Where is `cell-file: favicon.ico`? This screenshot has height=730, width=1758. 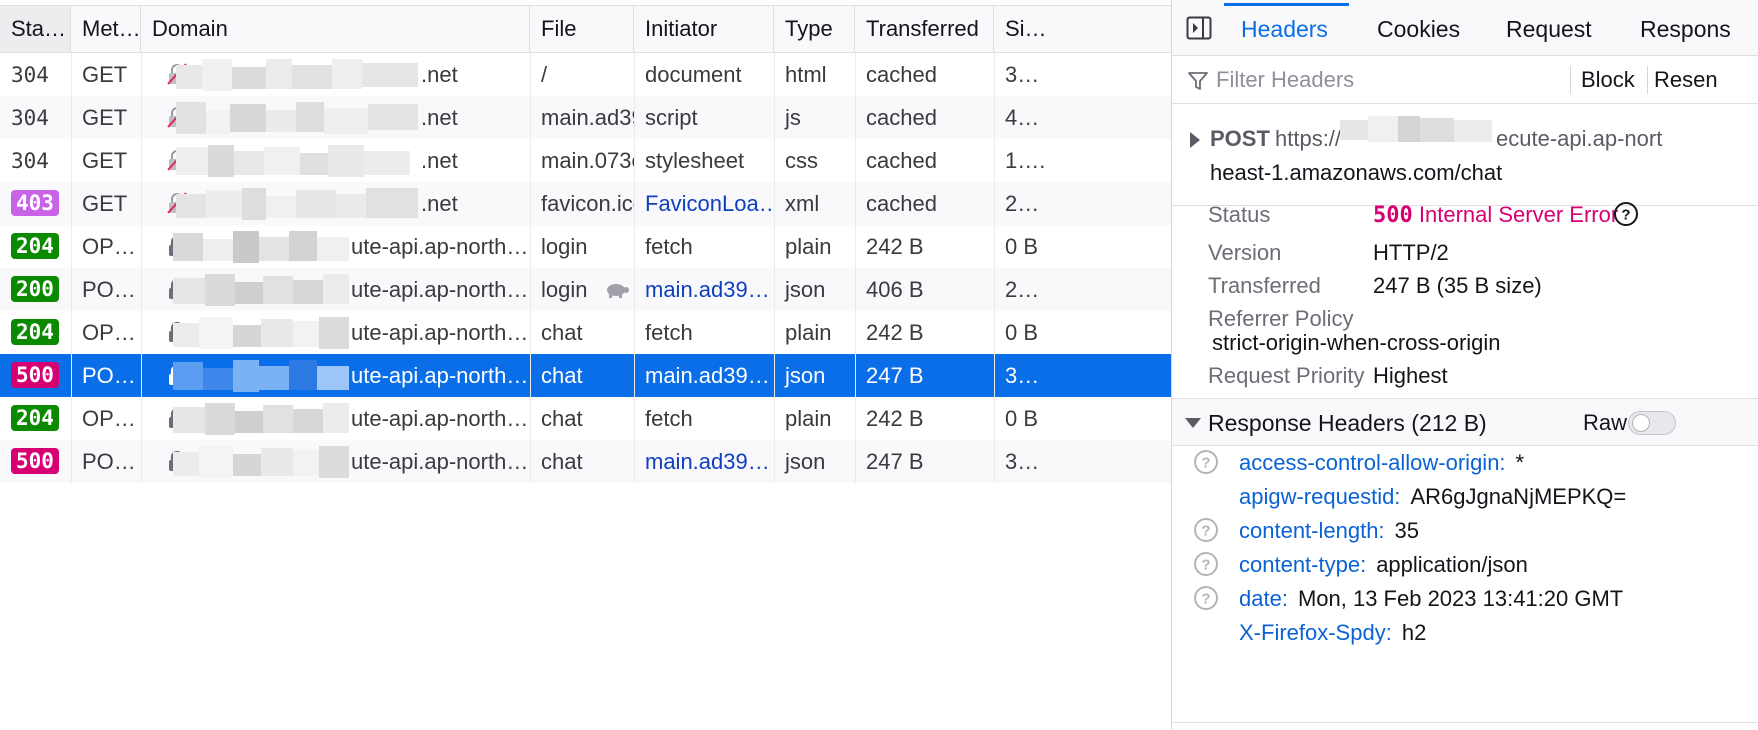 cell-file: favicon.ico is located at coordinates (587, 203).